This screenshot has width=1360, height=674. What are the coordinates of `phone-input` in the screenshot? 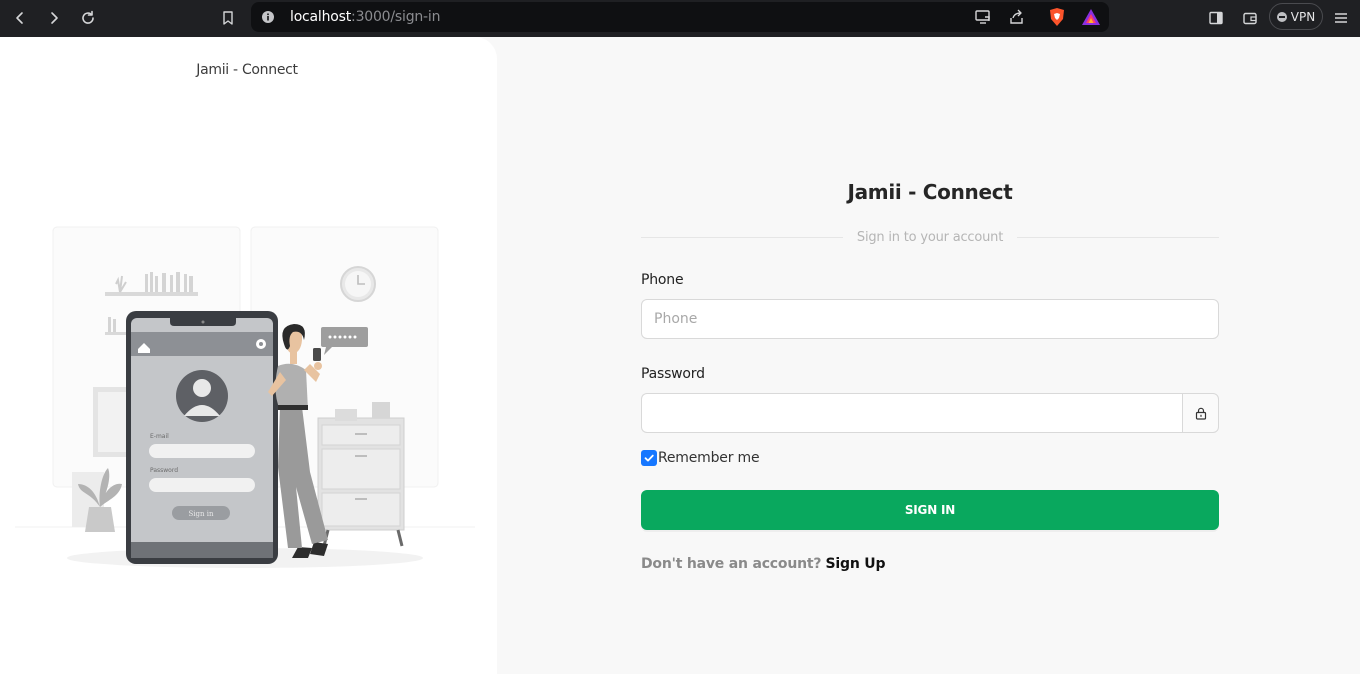 It's located at (930, 319).